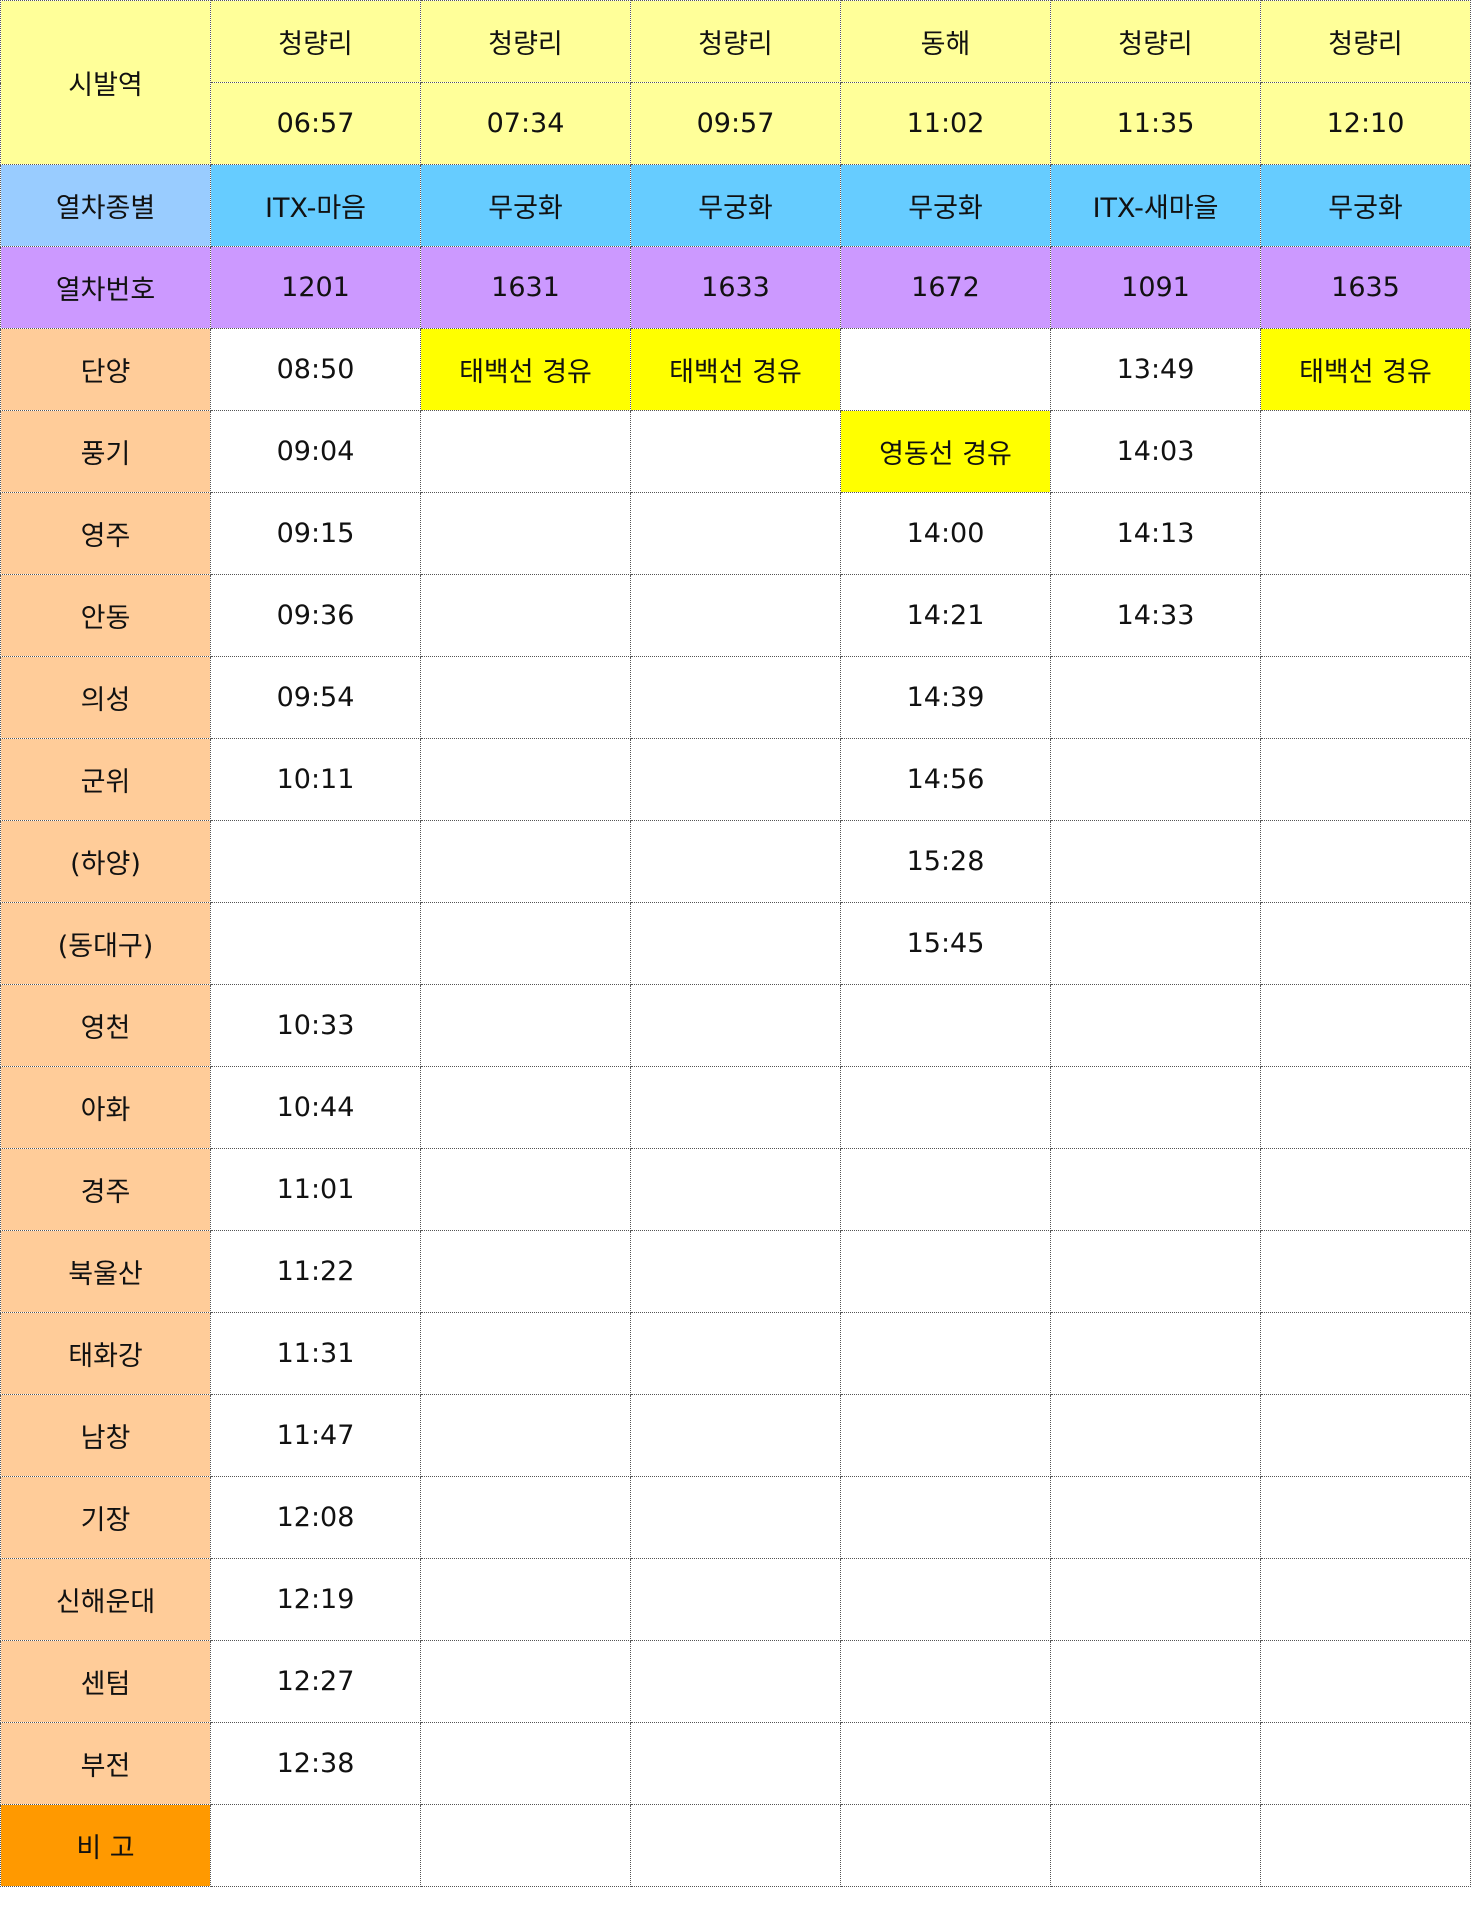  I want to click on time-cell: 09:36, so click(315, 615).